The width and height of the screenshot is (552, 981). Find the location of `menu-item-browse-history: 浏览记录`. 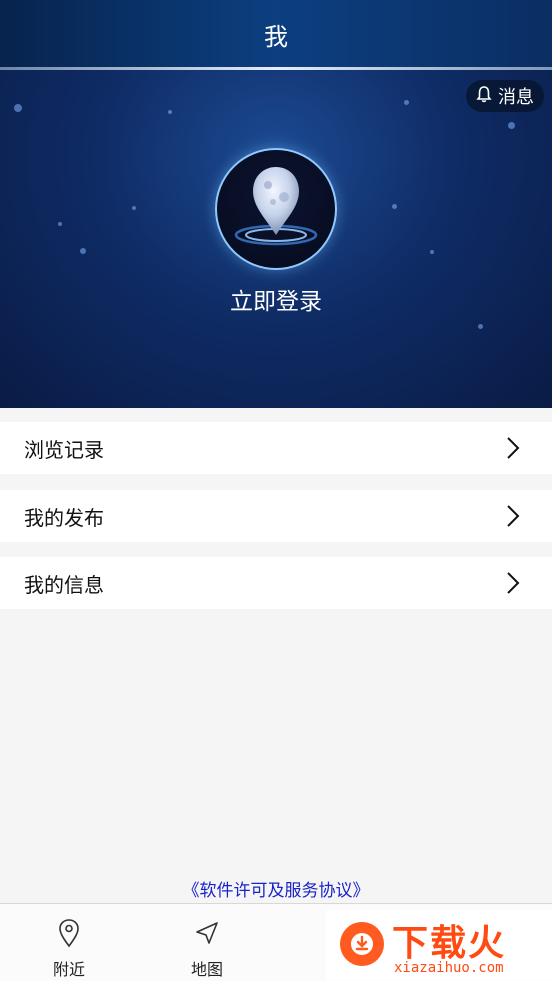

menu-item-browse-history: 浏览记录 is located at coordinates (276, 448).